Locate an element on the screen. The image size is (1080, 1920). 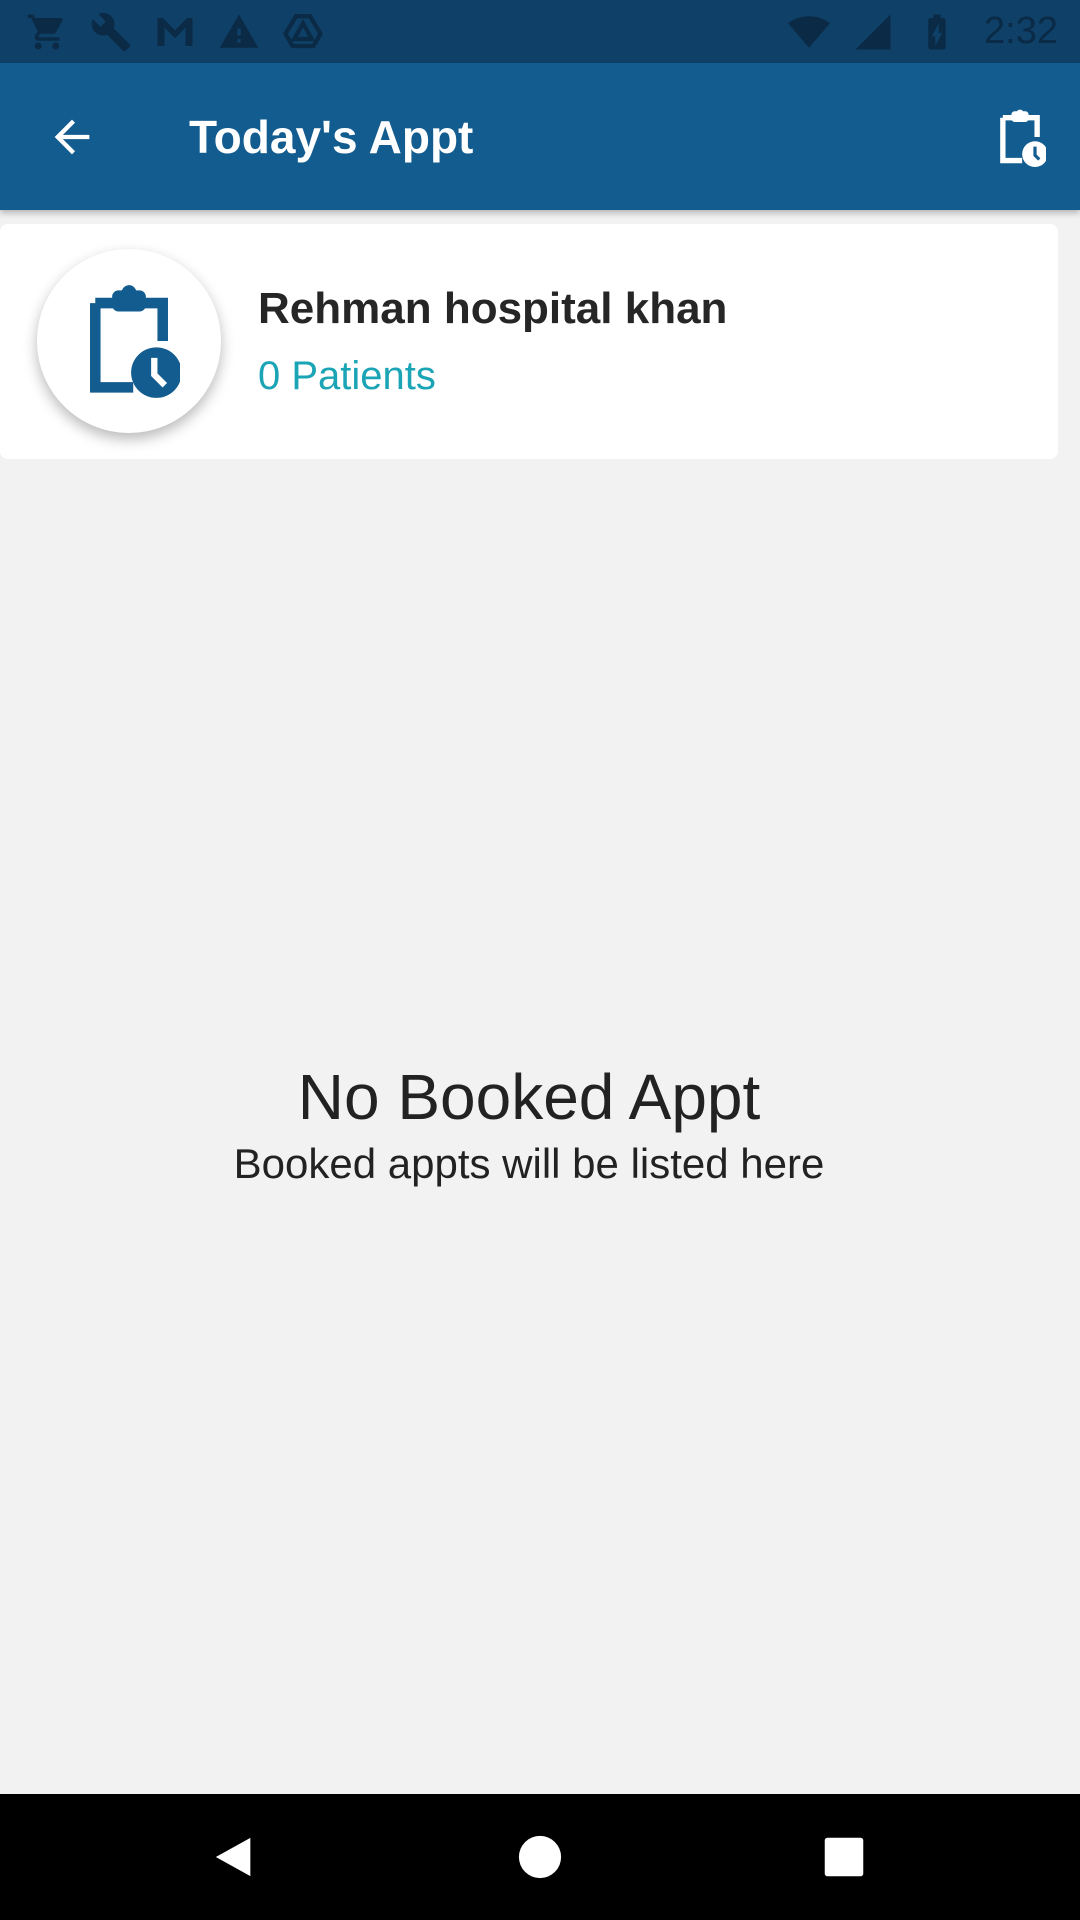
cart-icon is located at coordinates (47, 32).